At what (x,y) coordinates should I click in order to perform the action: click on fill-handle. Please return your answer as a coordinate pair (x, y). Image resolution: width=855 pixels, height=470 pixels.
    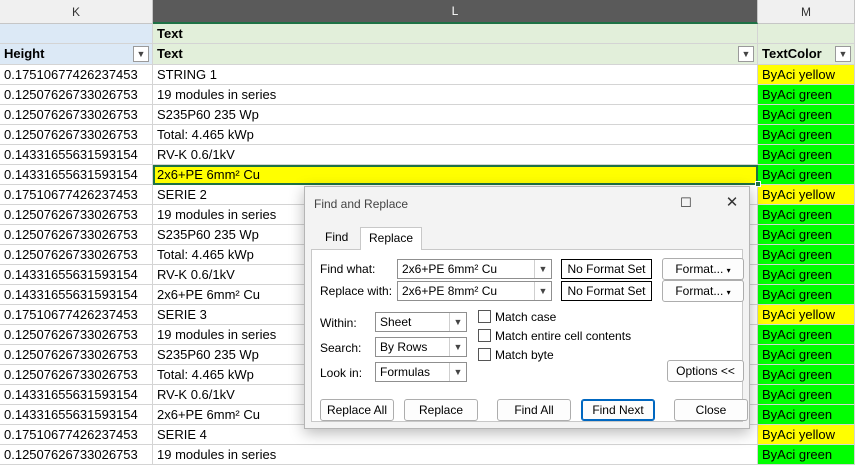
    Looking at the image, I should click on (758, 184).